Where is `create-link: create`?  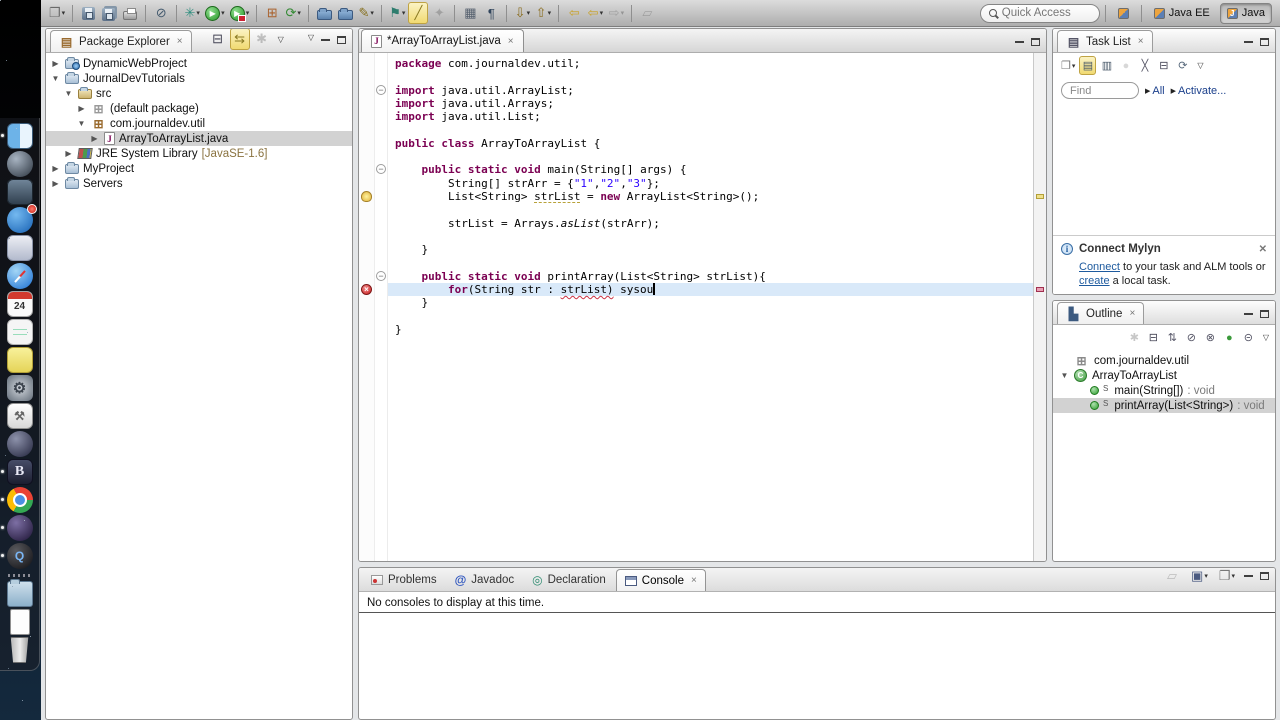 create-link: create is located at coordinates (1094, 281).